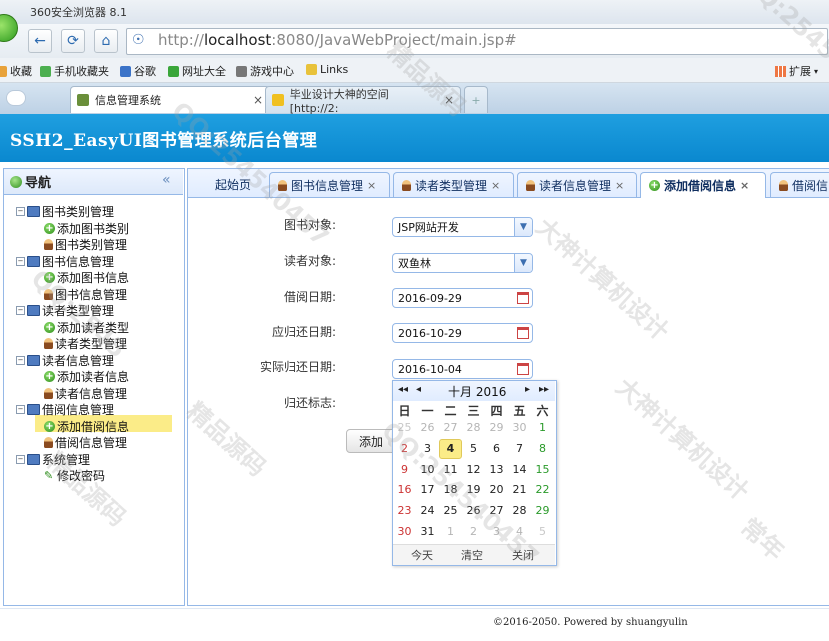 This screenshot has width=829, height=641. What do you see at coordinates (523, 227) in the screenshot?
I see `chevron-down-icon: ▼` at bounding box center [523, 227].